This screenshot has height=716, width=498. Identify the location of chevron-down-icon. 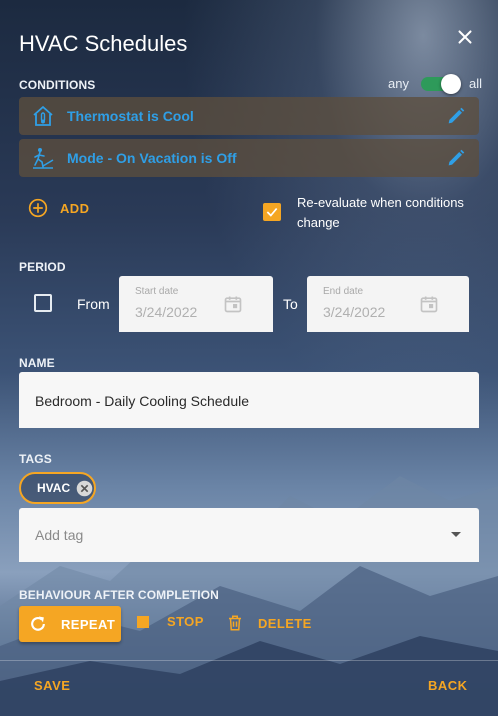
(456, 534).